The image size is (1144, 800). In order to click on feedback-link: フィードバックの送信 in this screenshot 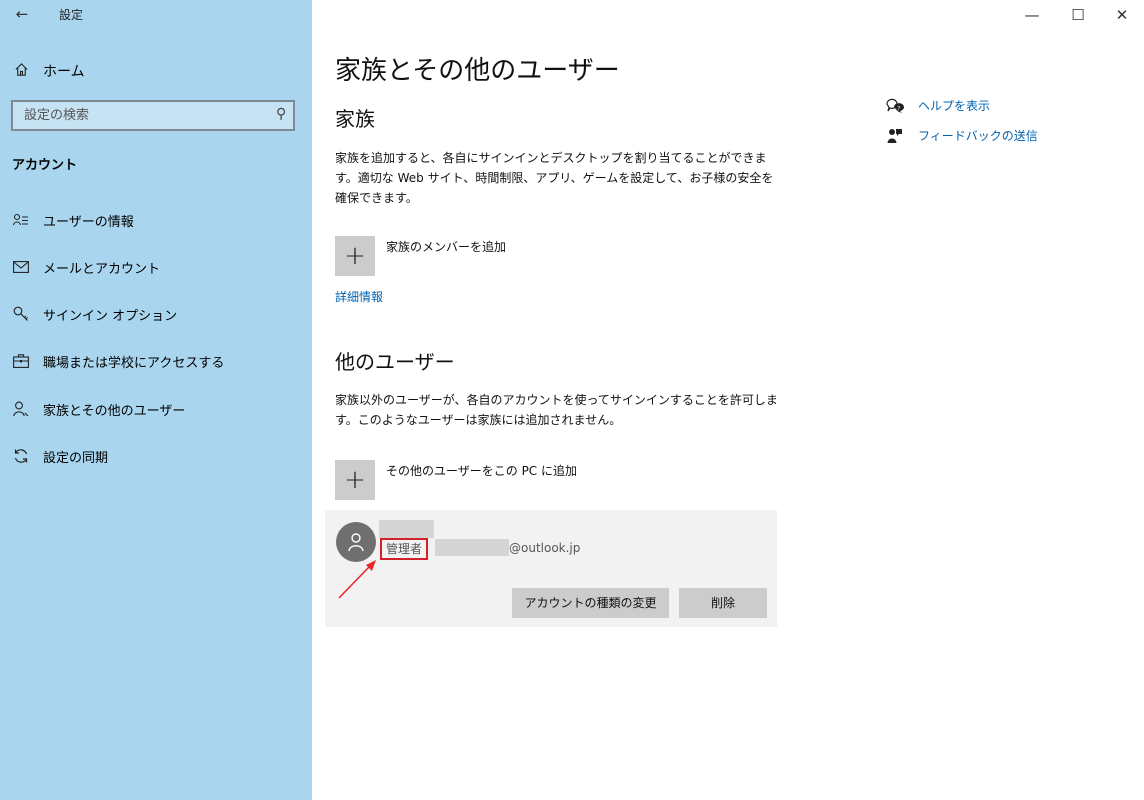, I will do `click(961, 135)`.